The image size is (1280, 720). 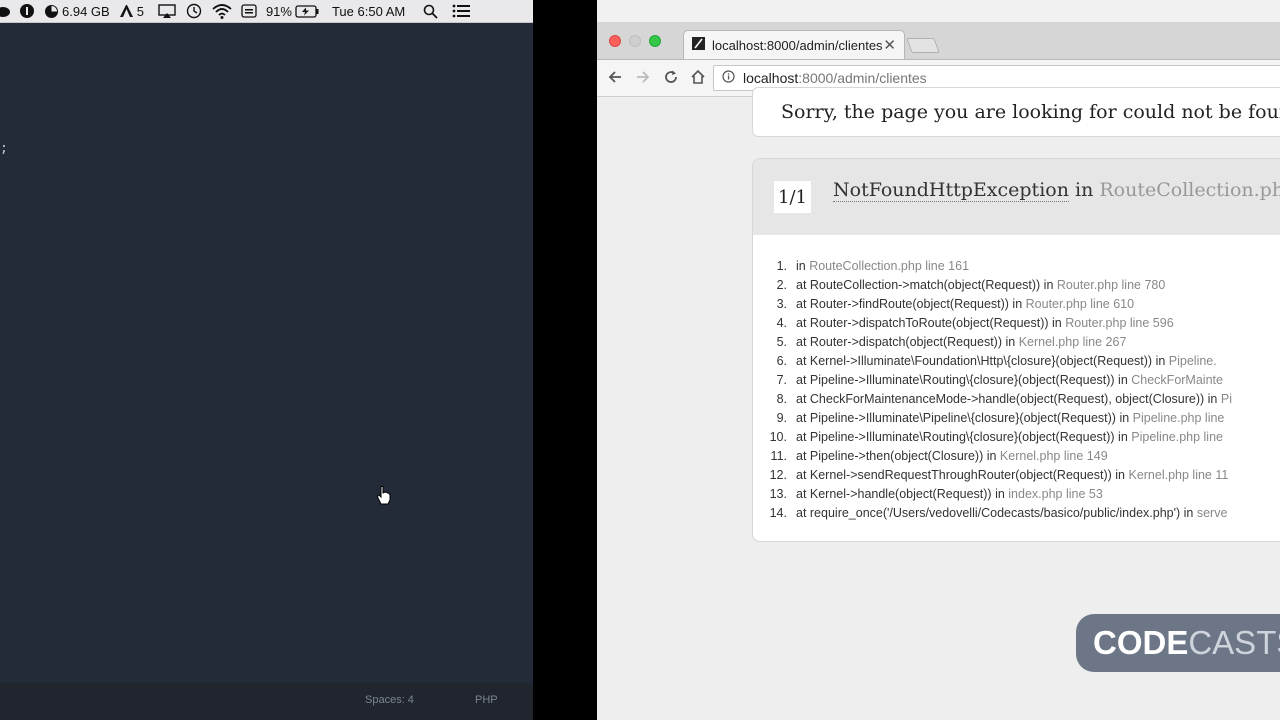 I want to click on close-window-button, so click(x=615, y=41).